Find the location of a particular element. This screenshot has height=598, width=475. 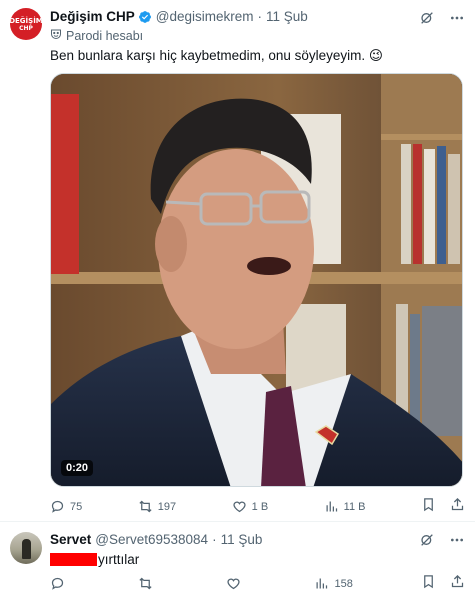

reply-button is located at coordinates (60, 583).